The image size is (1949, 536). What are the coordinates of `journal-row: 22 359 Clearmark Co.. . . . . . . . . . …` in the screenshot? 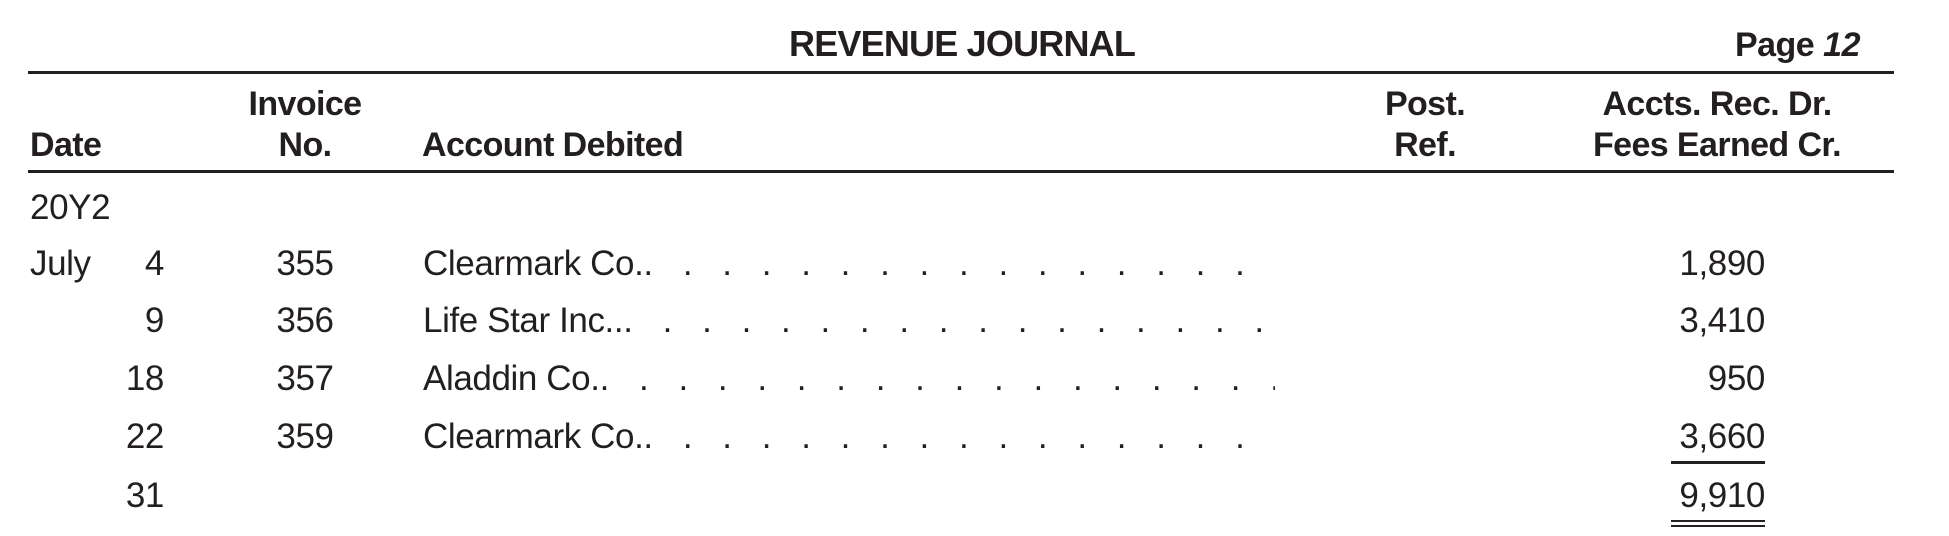 It's located at (974, 440).